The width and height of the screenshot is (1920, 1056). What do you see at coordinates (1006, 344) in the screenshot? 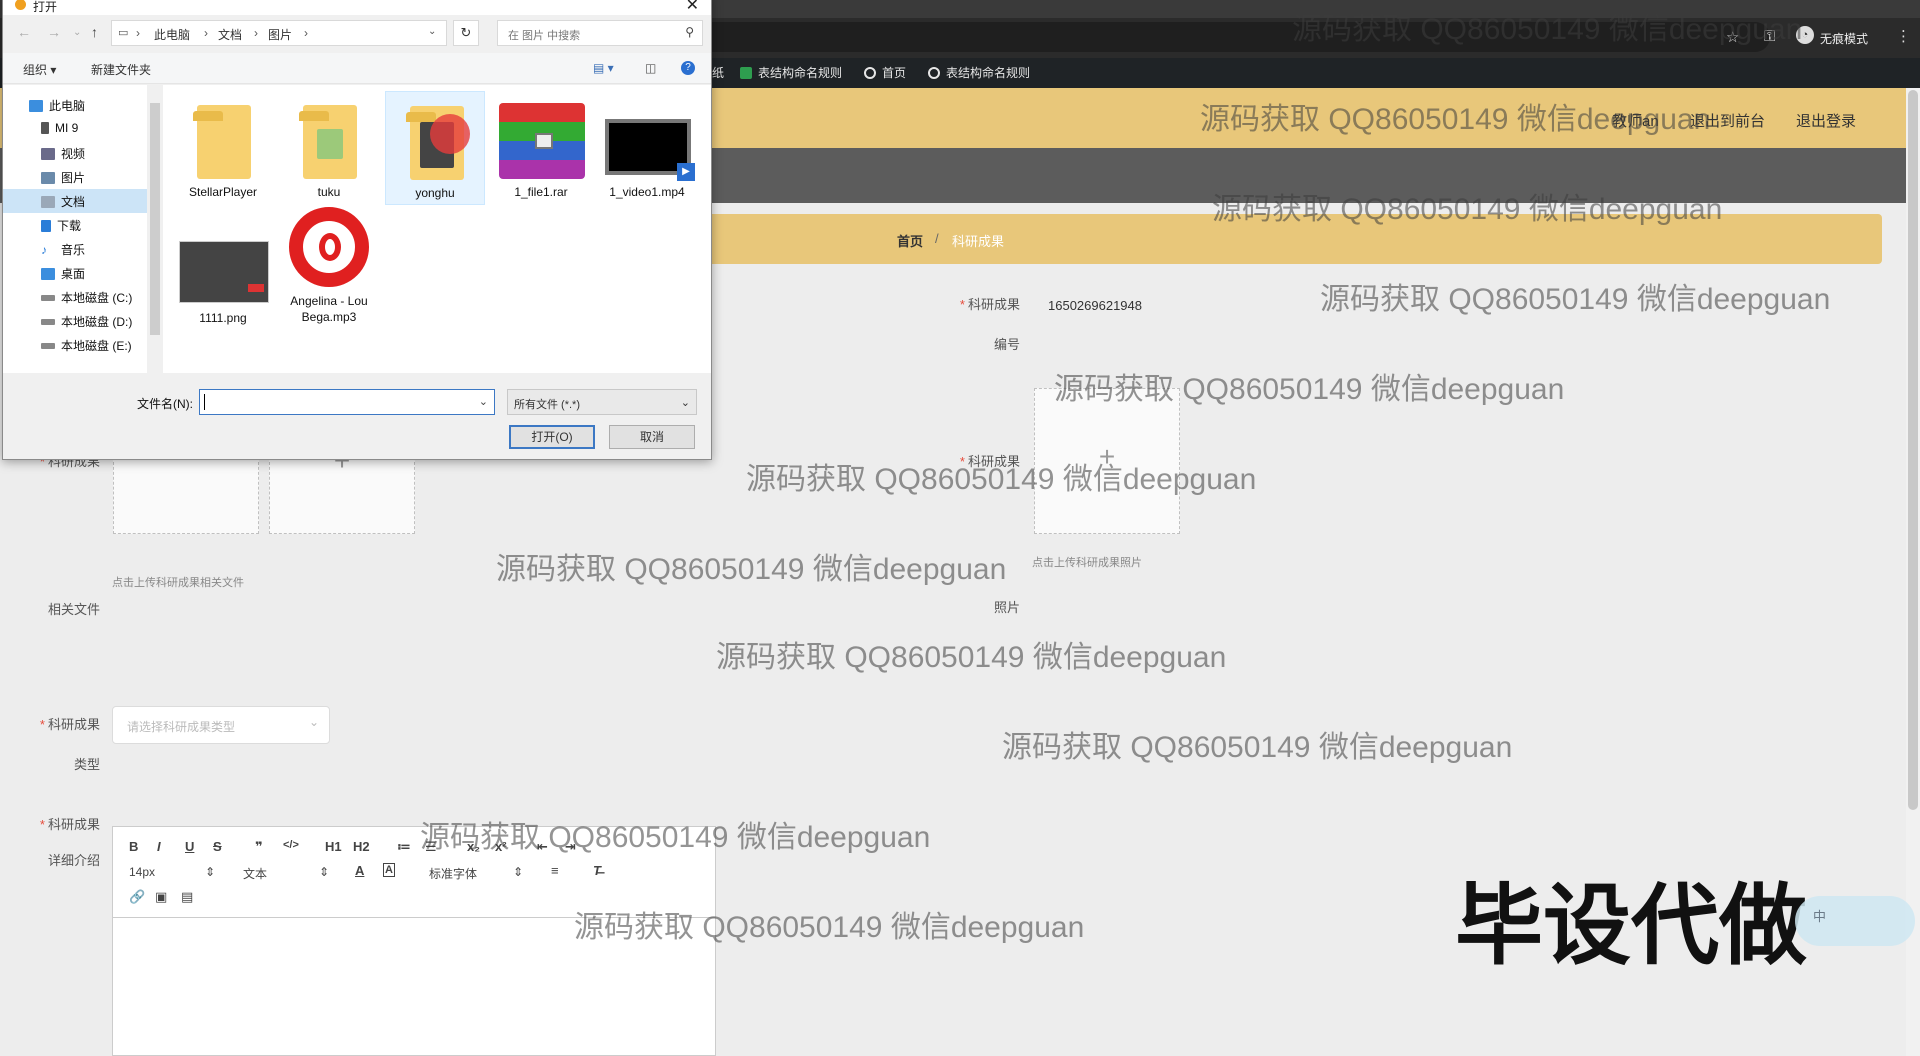
I see `id-label-2: 编号` at bounding box center [1006, 344].